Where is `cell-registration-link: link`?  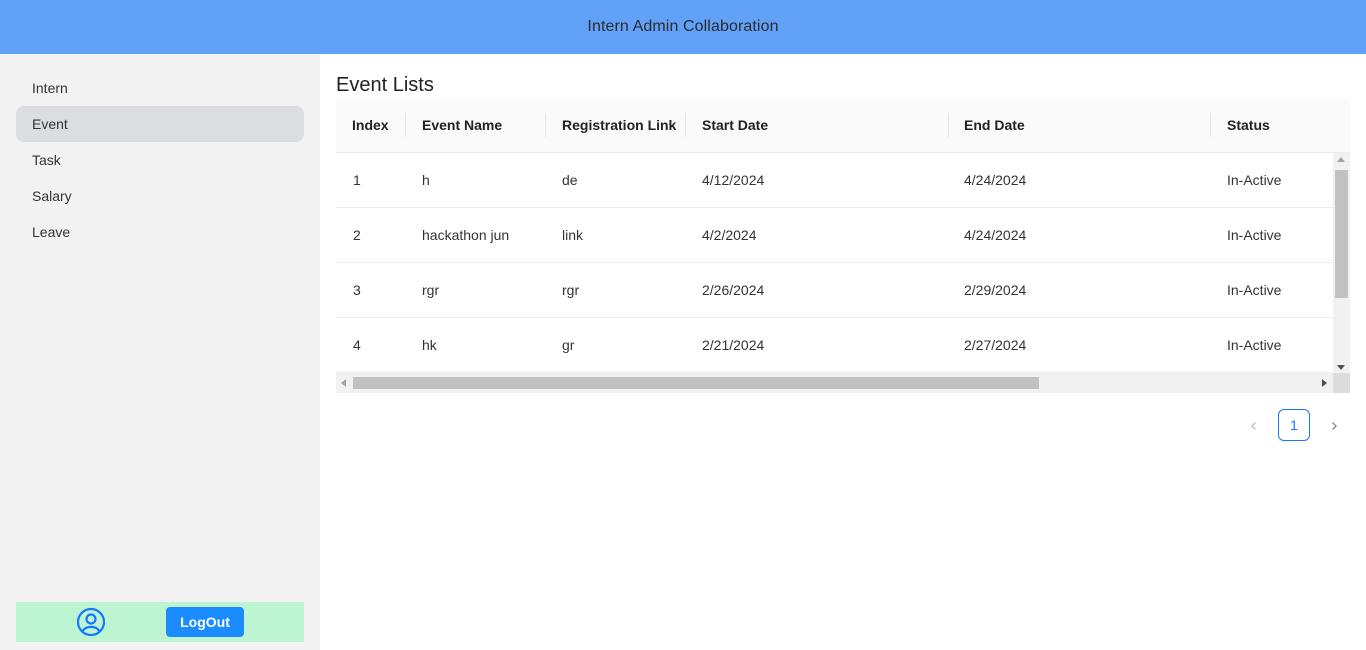
cell-registration-link: link is located at coordinates (573, 235).